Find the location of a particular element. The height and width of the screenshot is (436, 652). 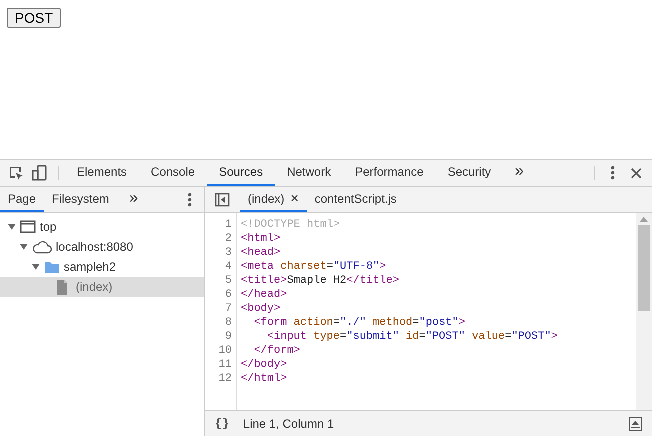

code-line: </head> is located at coordinates (264, 295).